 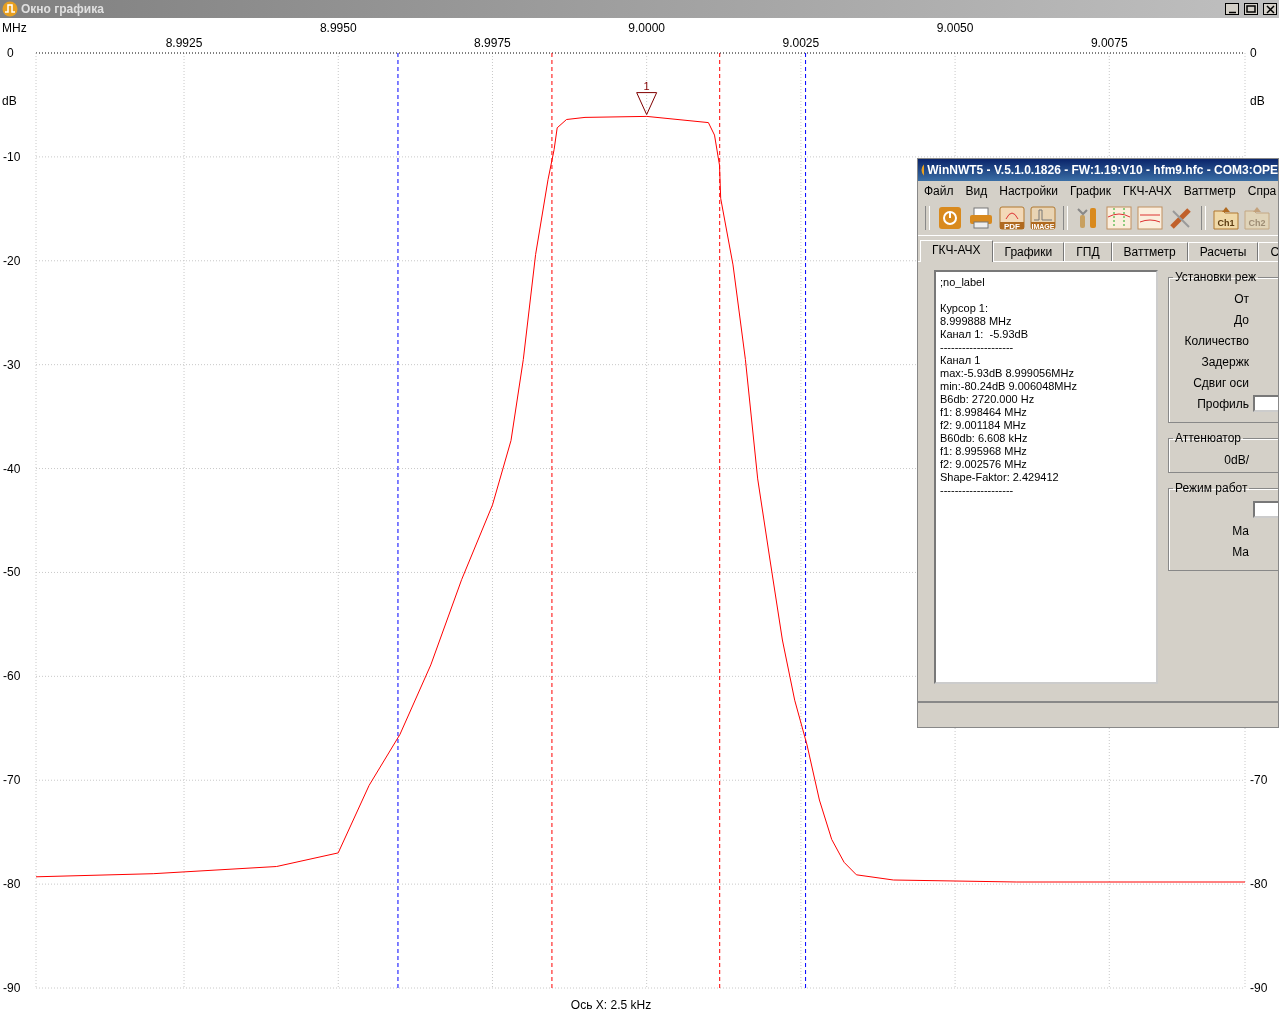 What do you see at coordinates (646, 28) in the screenshot?
I see `x-axis-label: 9.0000` at bounding box center [646, 28].